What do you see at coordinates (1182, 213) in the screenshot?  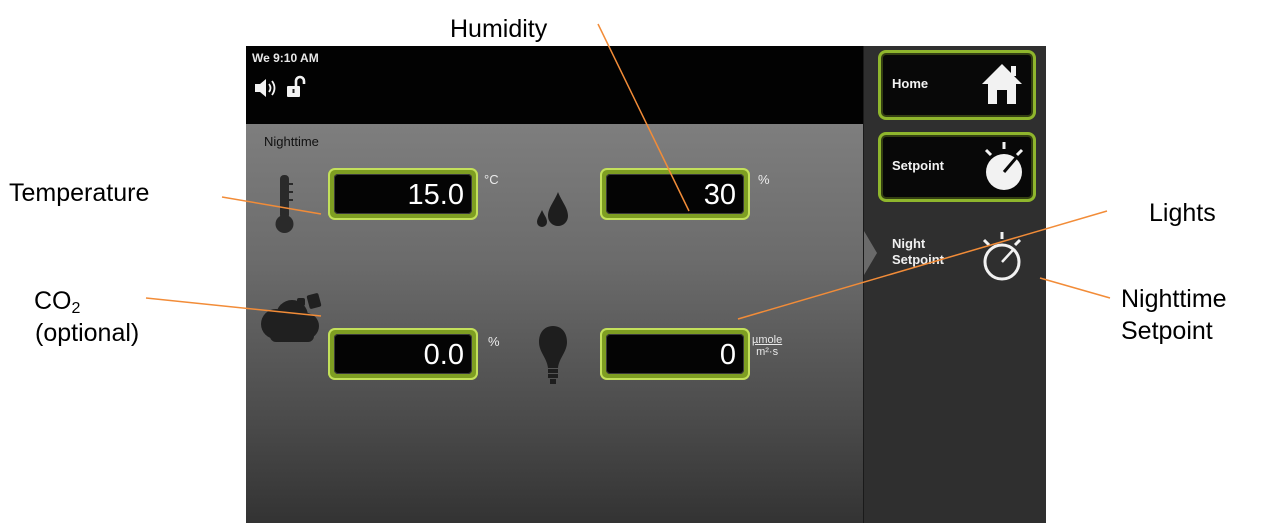 I see `callout-lights: Lights` at bounding box center [1182, 213].